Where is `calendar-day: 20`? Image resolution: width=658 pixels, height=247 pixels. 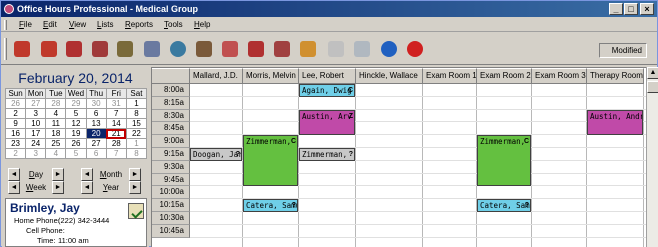 calendar-day: 20 is located at coordinates (96, 133).